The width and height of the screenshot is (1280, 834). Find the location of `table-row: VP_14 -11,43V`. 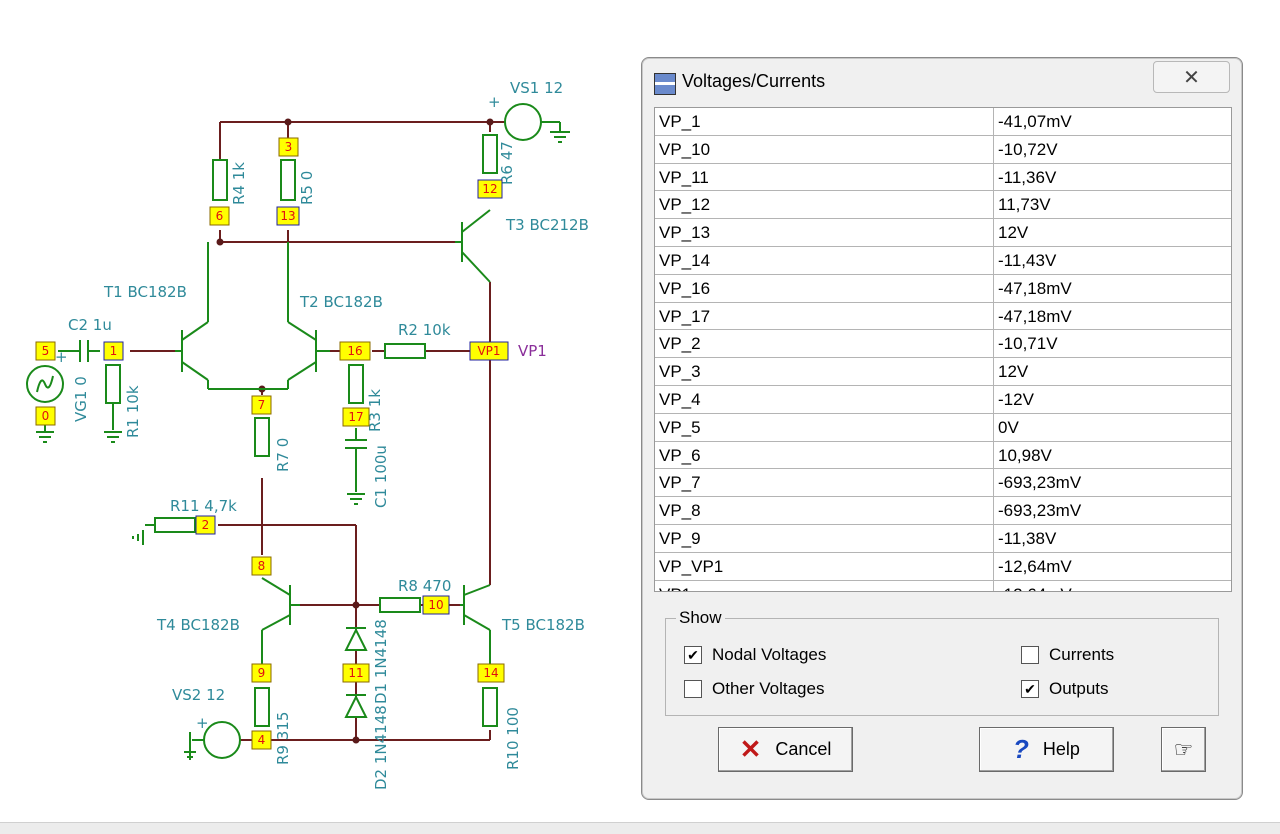

table-row: VP_14 -11,43V is located at coordinates (943, 260).